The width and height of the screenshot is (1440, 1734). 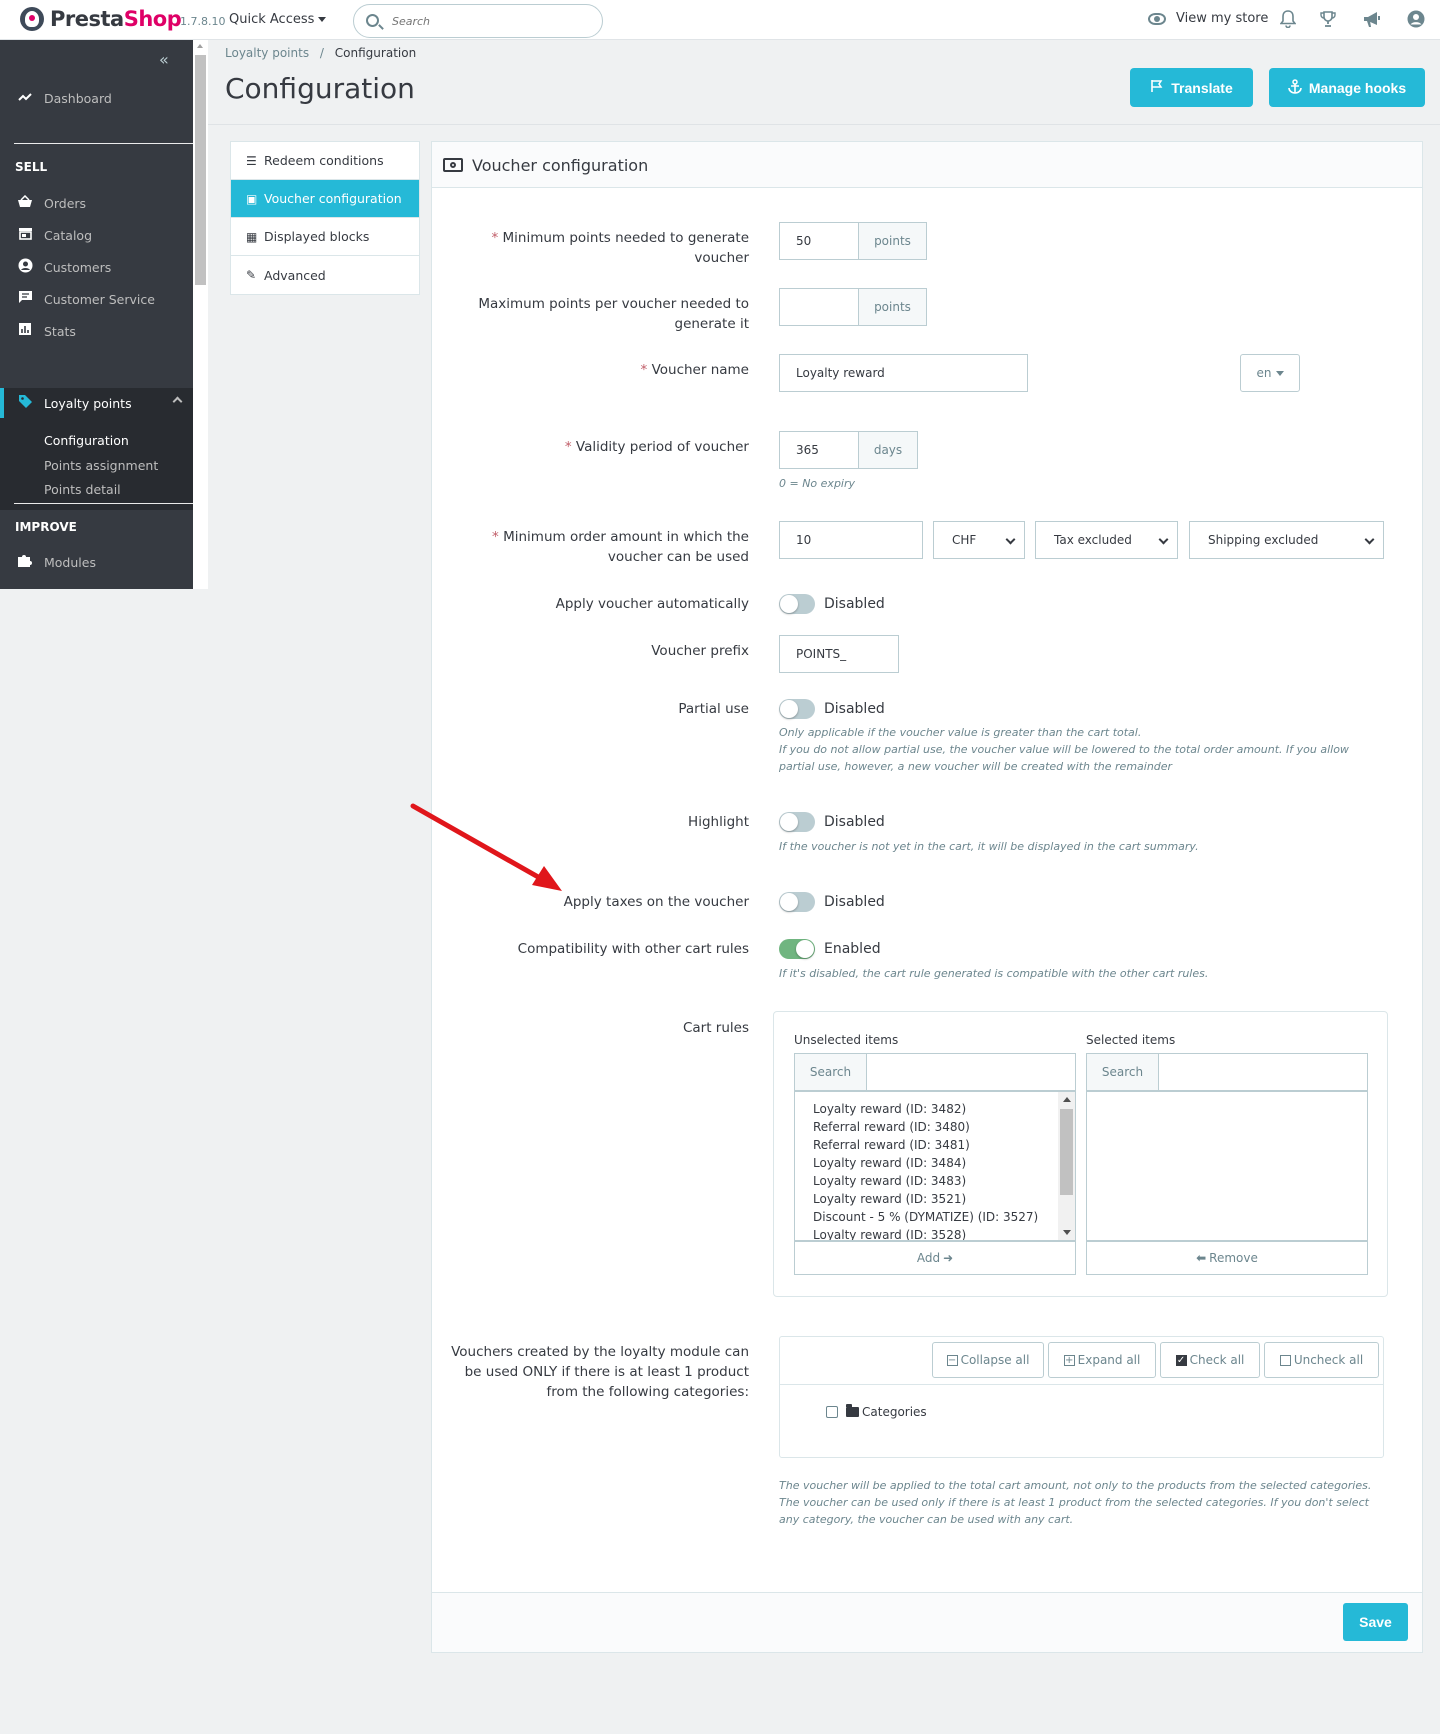 What do you see at coordinates (278, 19) in the screenshot?
I see `quick-access-dropdown: Quick Access` at bounding box center [278, 19].